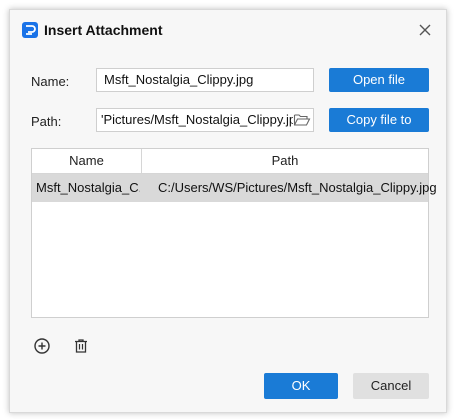  I want to click on copy-file-to-button: Copy file to, so click(379, 120).